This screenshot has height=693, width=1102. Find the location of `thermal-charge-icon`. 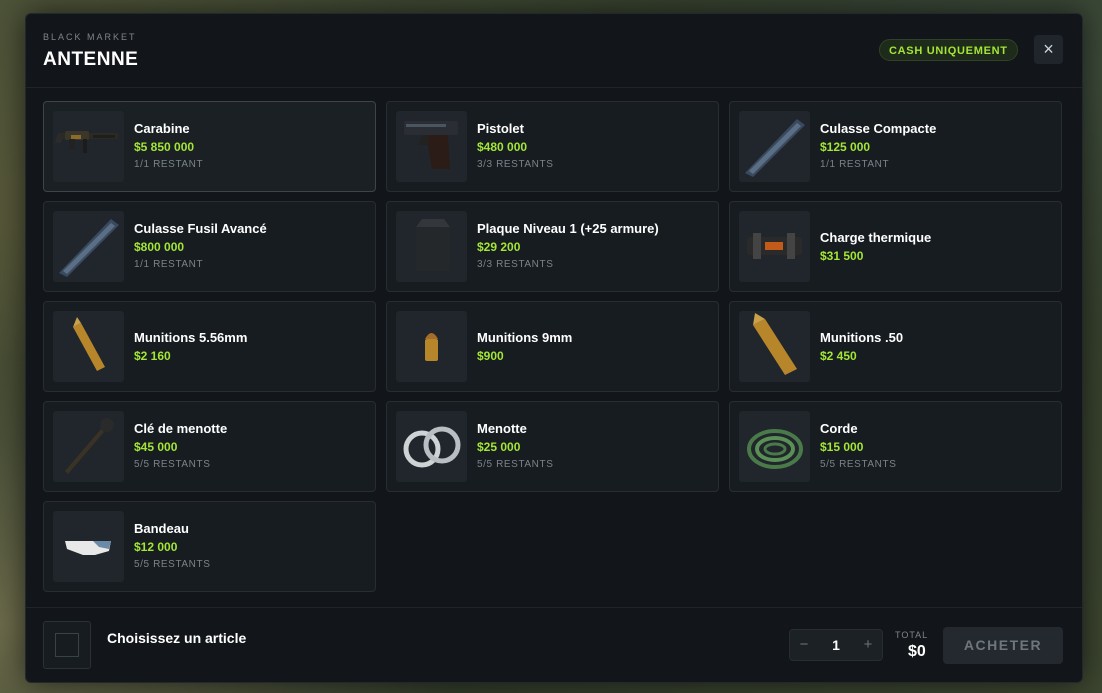

thermal-charge-icon is located at coordinates (774, 246).